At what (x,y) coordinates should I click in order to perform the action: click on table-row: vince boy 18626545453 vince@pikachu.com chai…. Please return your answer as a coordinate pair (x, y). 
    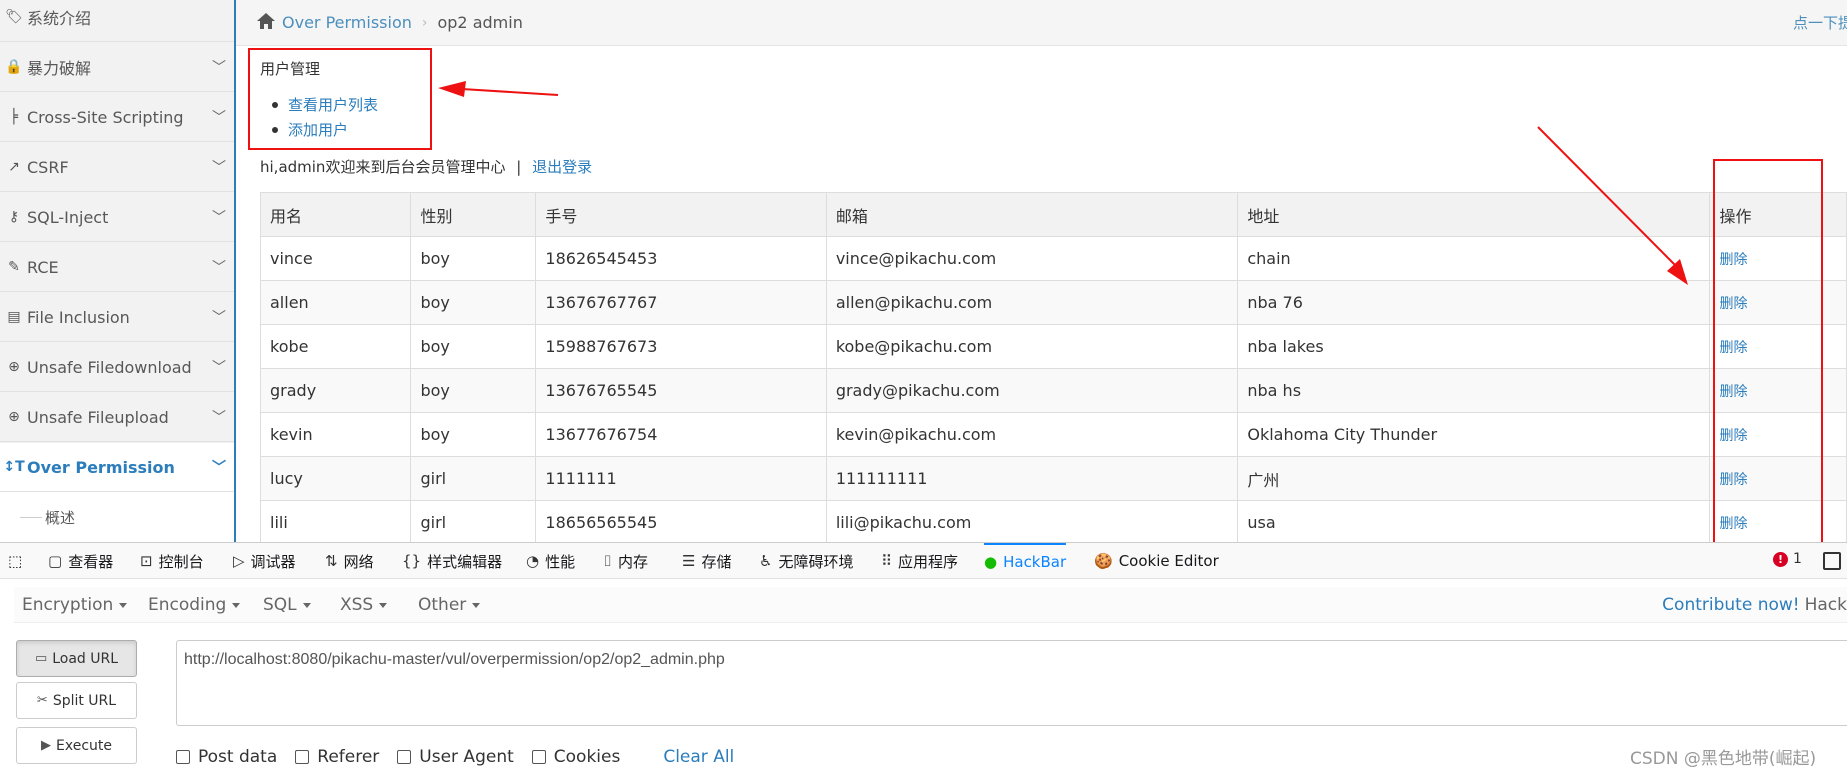
    Looking at the image, I should click on (1053, 258).